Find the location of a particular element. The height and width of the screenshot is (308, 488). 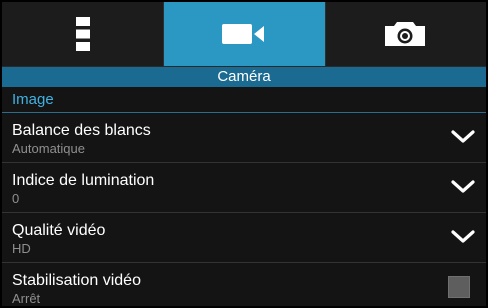

setting-value: Automatique is located at coordinates (48, 148).